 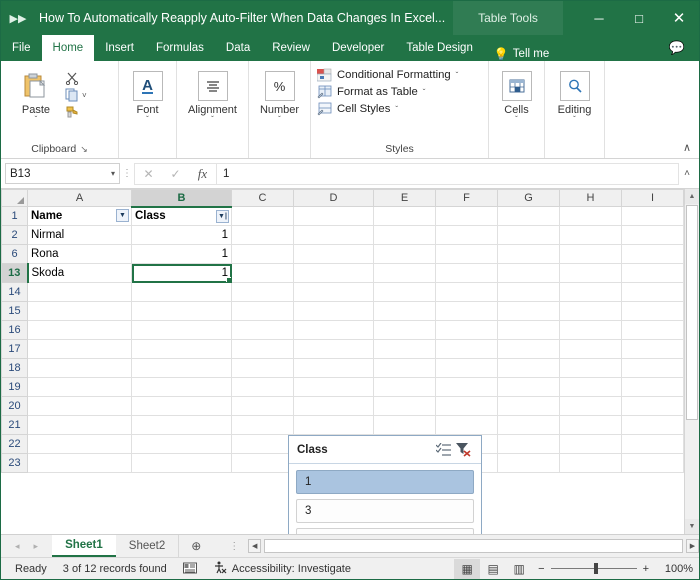 What do you see at coordinates (528, 387) in the screenshot?
I see `cell-g19` at bounding box center [528, 387].